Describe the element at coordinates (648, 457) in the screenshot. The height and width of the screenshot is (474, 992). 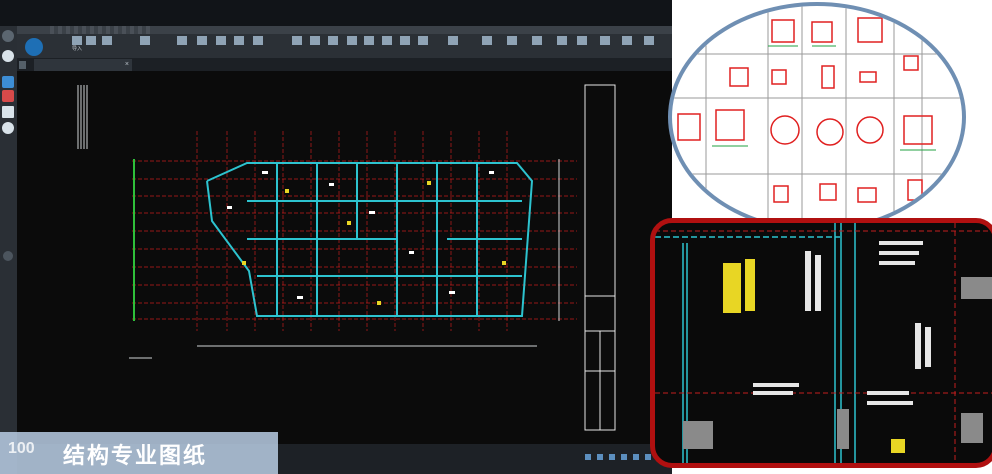
I see `lineweight-icon` at that location.